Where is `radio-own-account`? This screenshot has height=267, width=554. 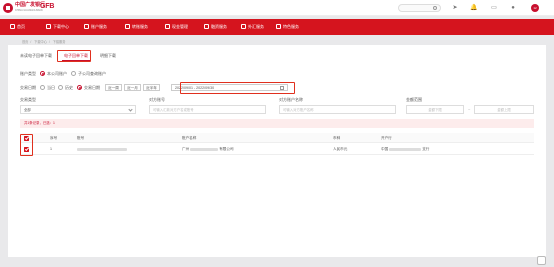
radio-own-account is located at coordinates (42, 73).